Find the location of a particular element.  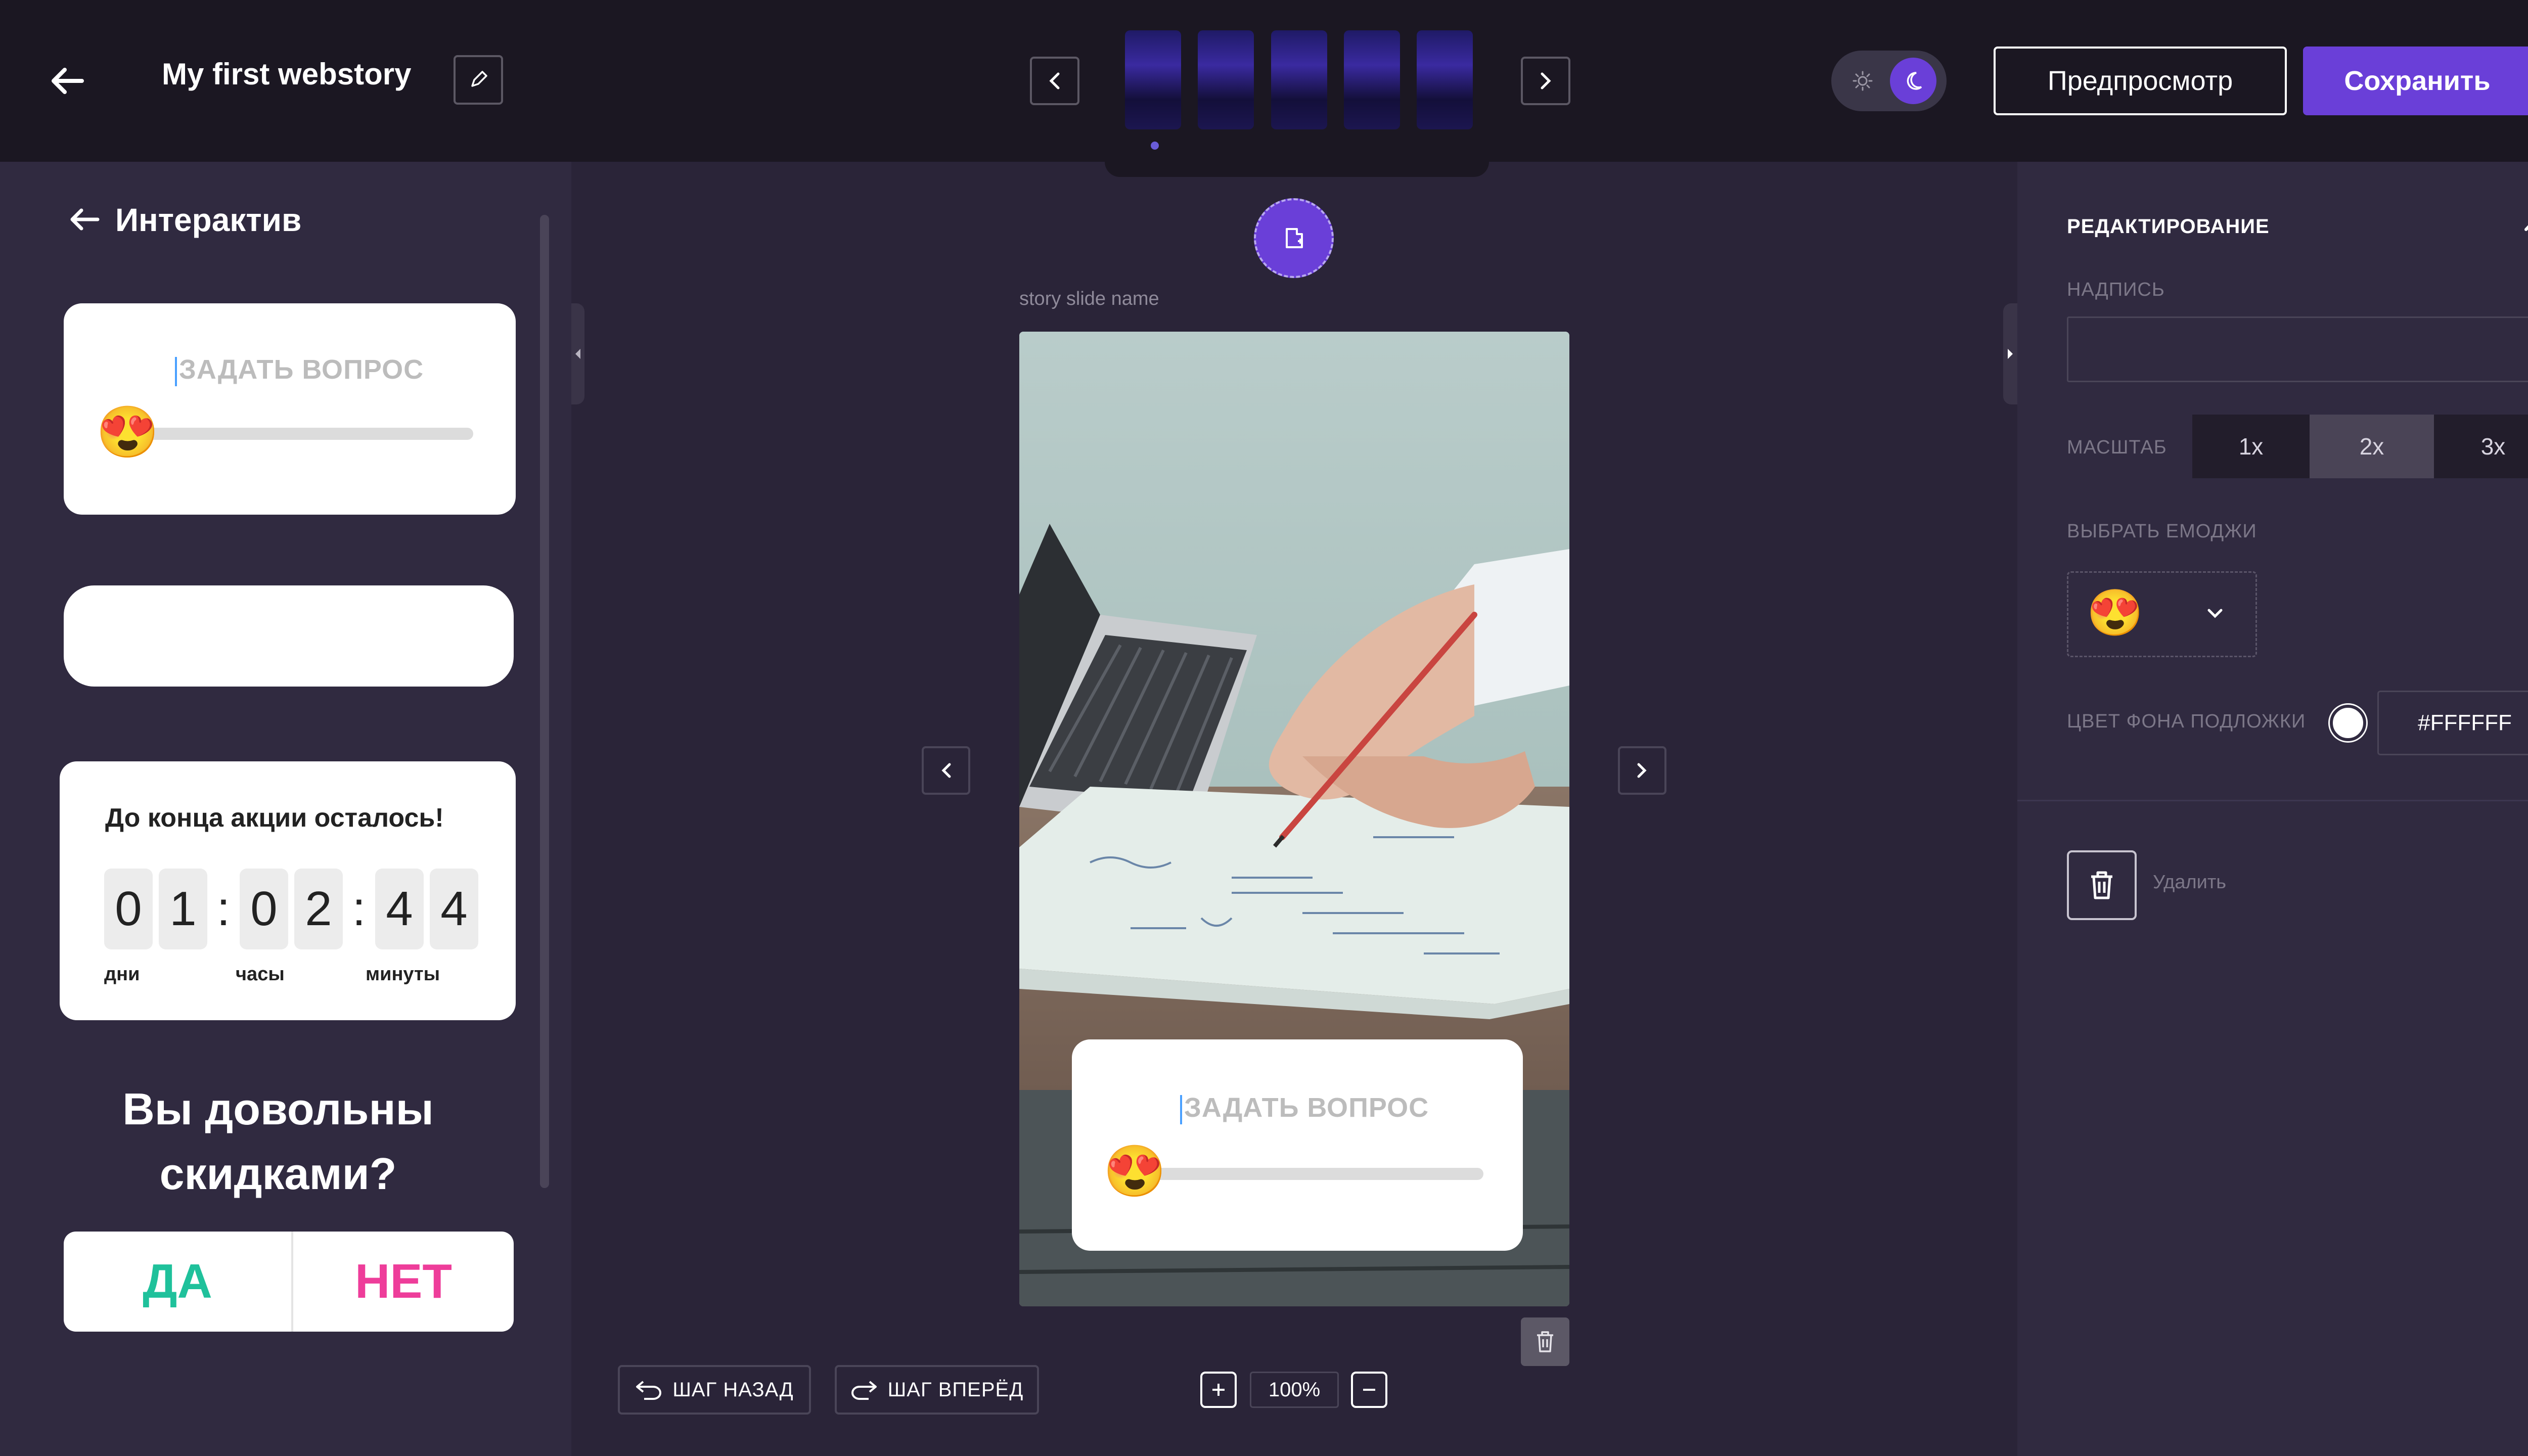

poll-question: Вы довольны скидками? is located at coordinates (278, 1141).